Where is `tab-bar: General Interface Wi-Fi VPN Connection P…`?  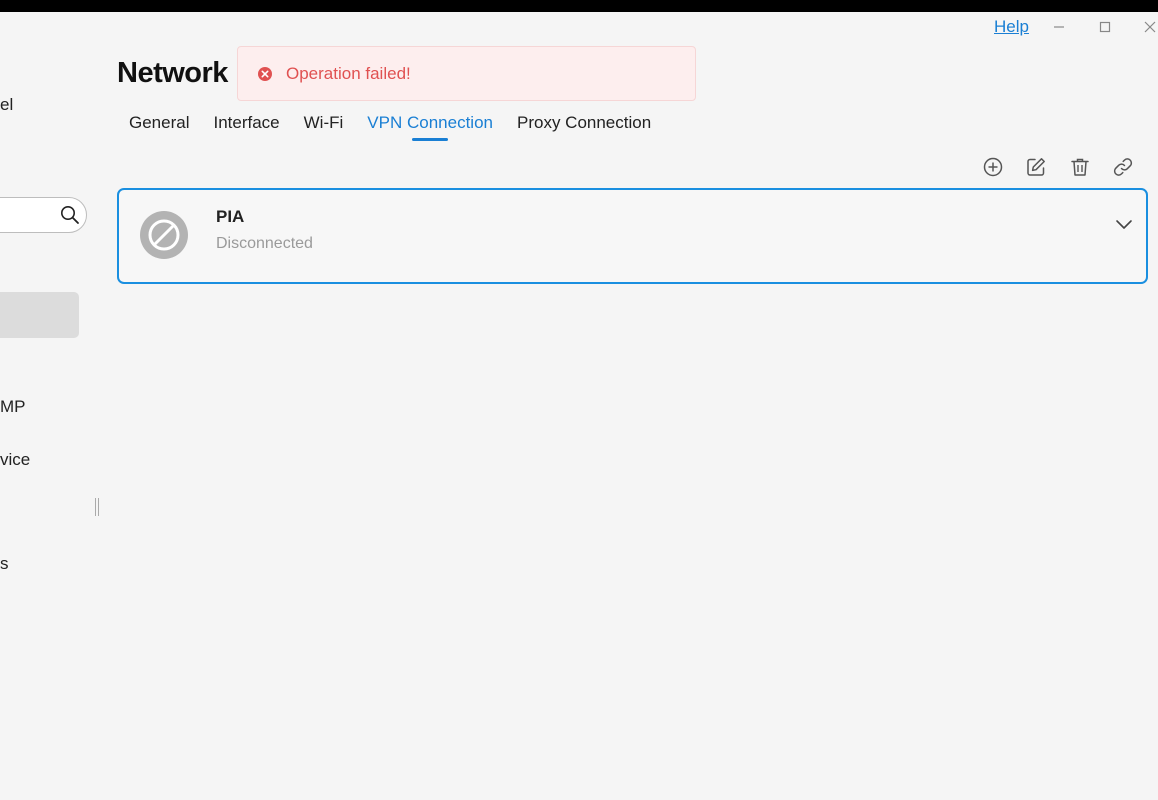
tab-bar: General Interface Wi-Fi VPN Connection P… is located at coordinates (390, 127).